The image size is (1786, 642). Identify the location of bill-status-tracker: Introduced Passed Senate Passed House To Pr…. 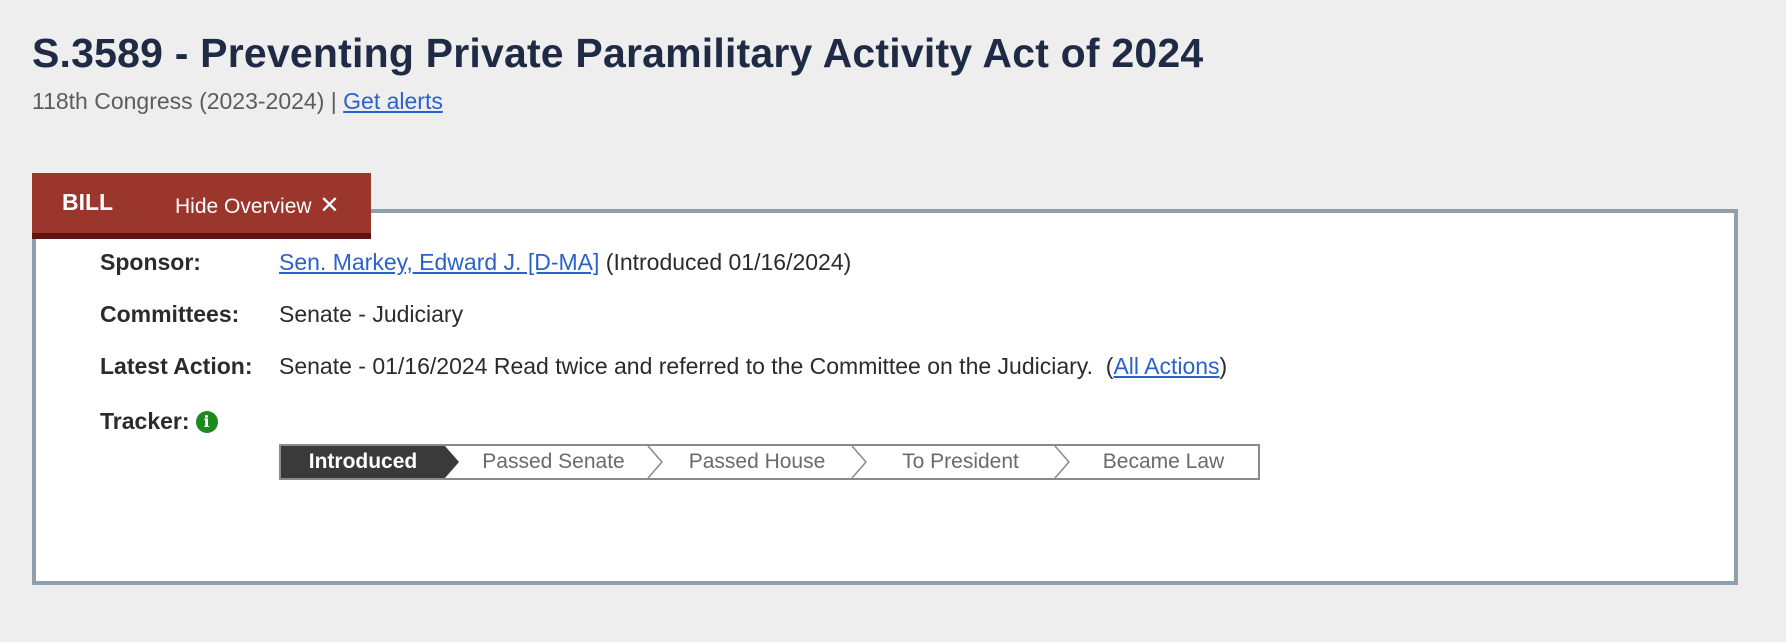
(769, 462).